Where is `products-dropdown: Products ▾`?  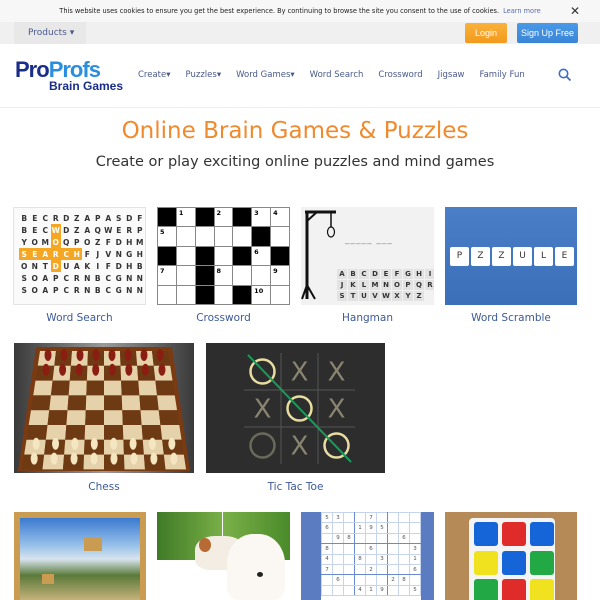
products-dropdown: Products ▾ is located at coordinates (50, 33).